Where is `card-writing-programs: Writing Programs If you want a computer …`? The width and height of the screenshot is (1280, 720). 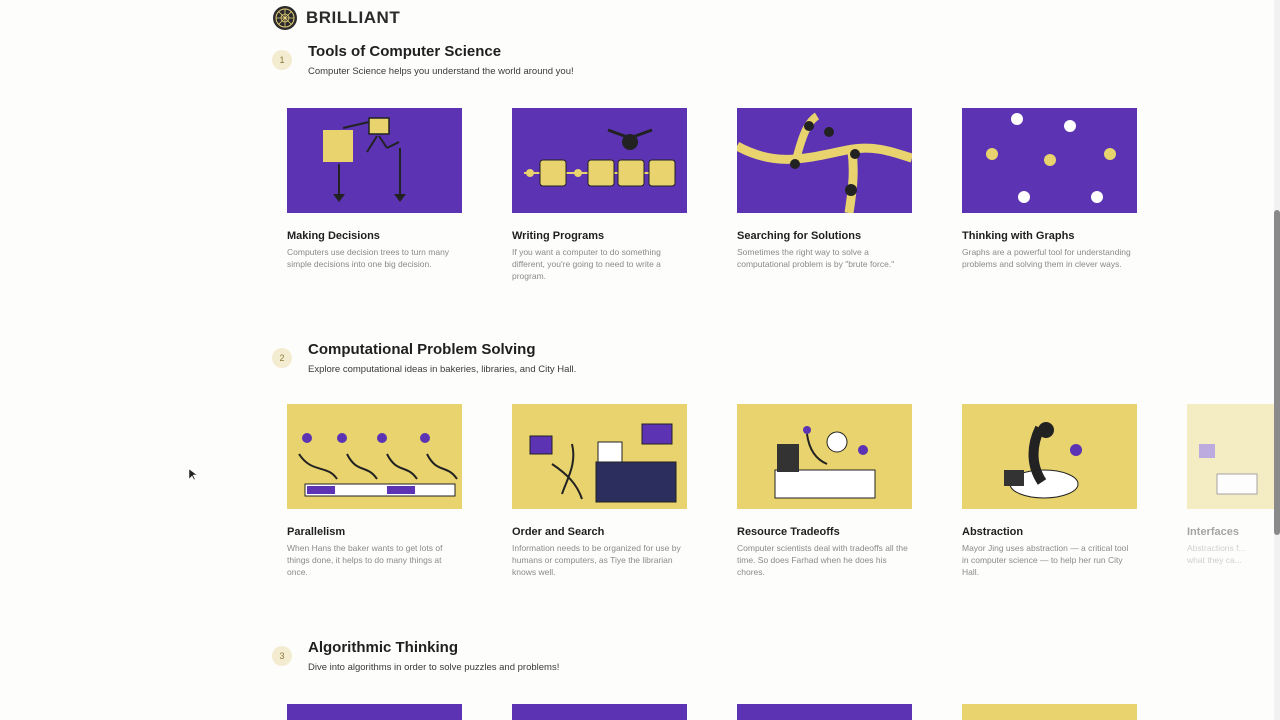
card-writing-programs: Writing Programs If you want a computer … is located at coordinates (599, 195).